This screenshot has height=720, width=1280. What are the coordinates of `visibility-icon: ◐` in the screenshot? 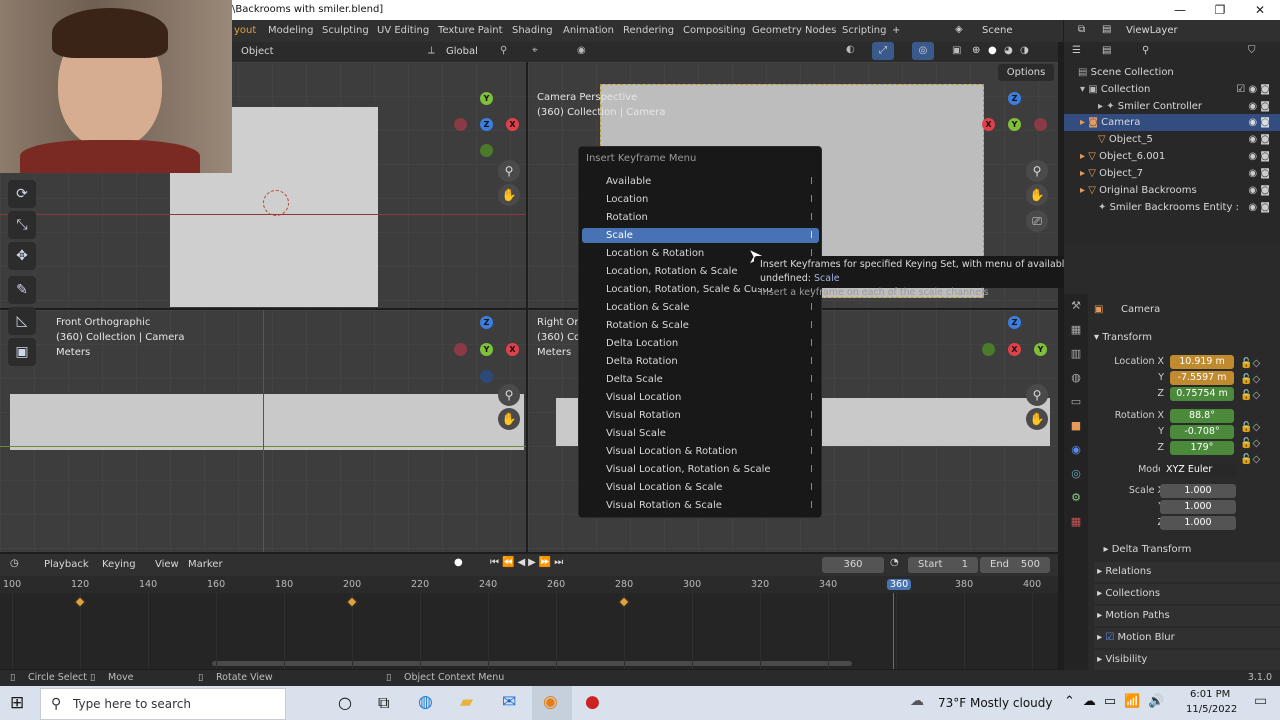 It's located at (850, 49).